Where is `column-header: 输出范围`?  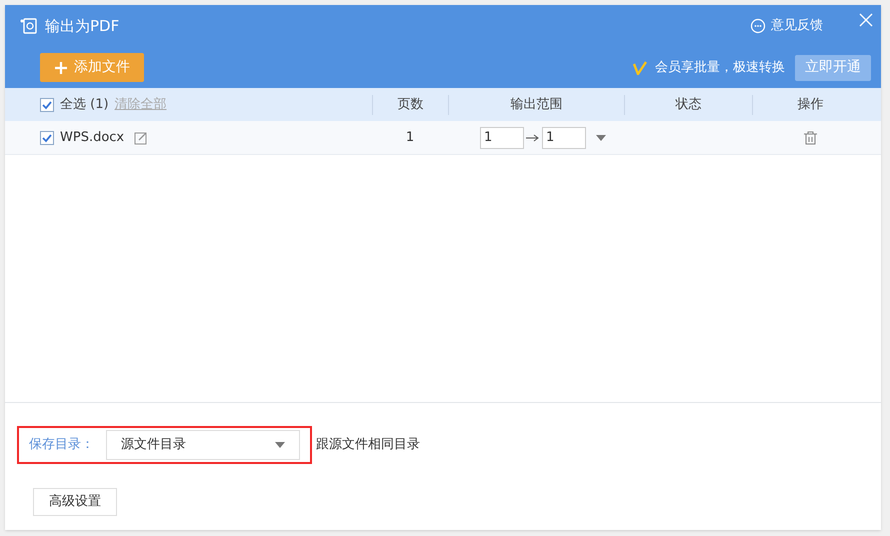 column-header: 输出范围 is located at coordinates (536, 105).